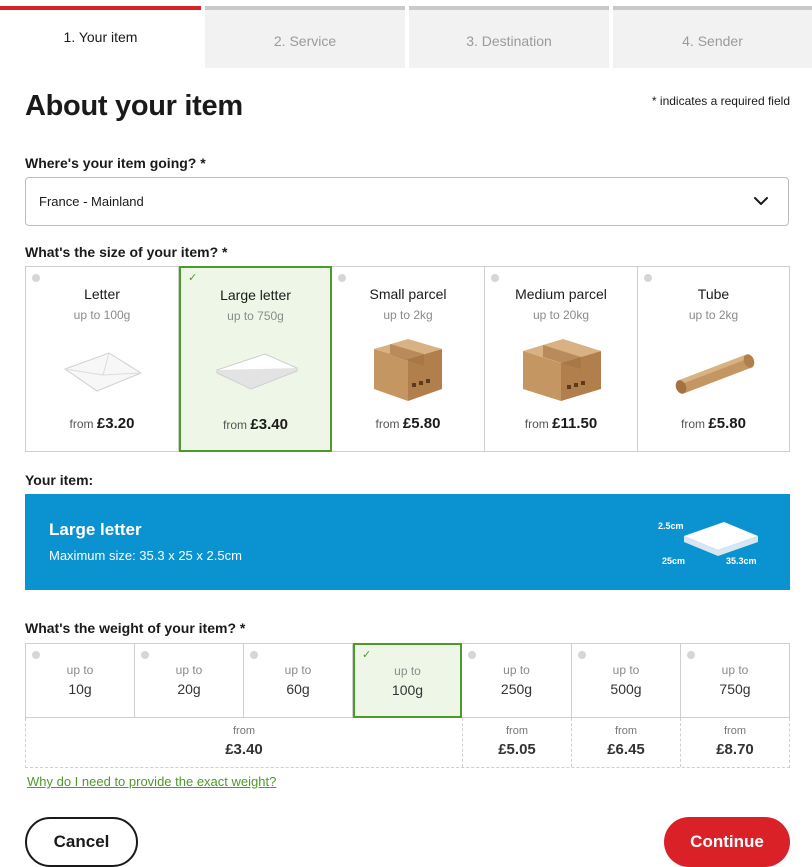  I want to click on weight-option-500g: up to 500g, so click(626, 680).